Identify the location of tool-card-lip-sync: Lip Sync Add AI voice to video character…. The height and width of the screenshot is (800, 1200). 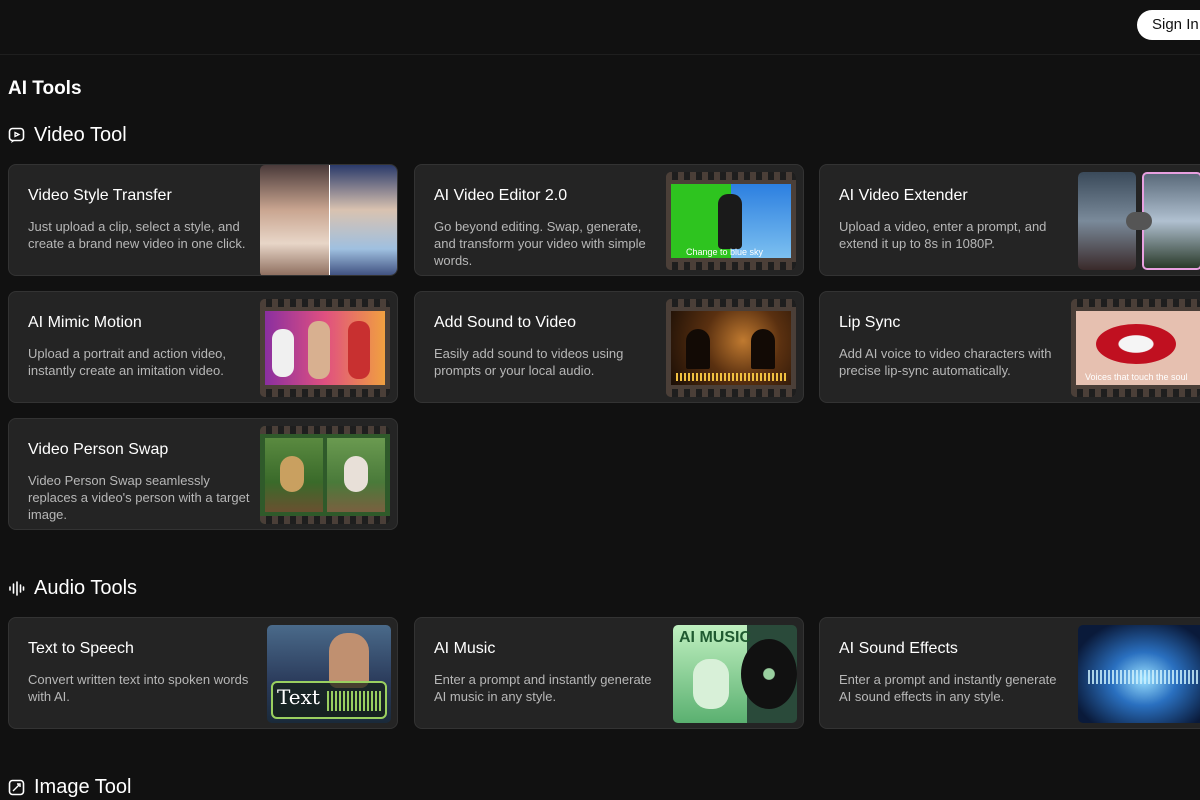
(1009, 347).